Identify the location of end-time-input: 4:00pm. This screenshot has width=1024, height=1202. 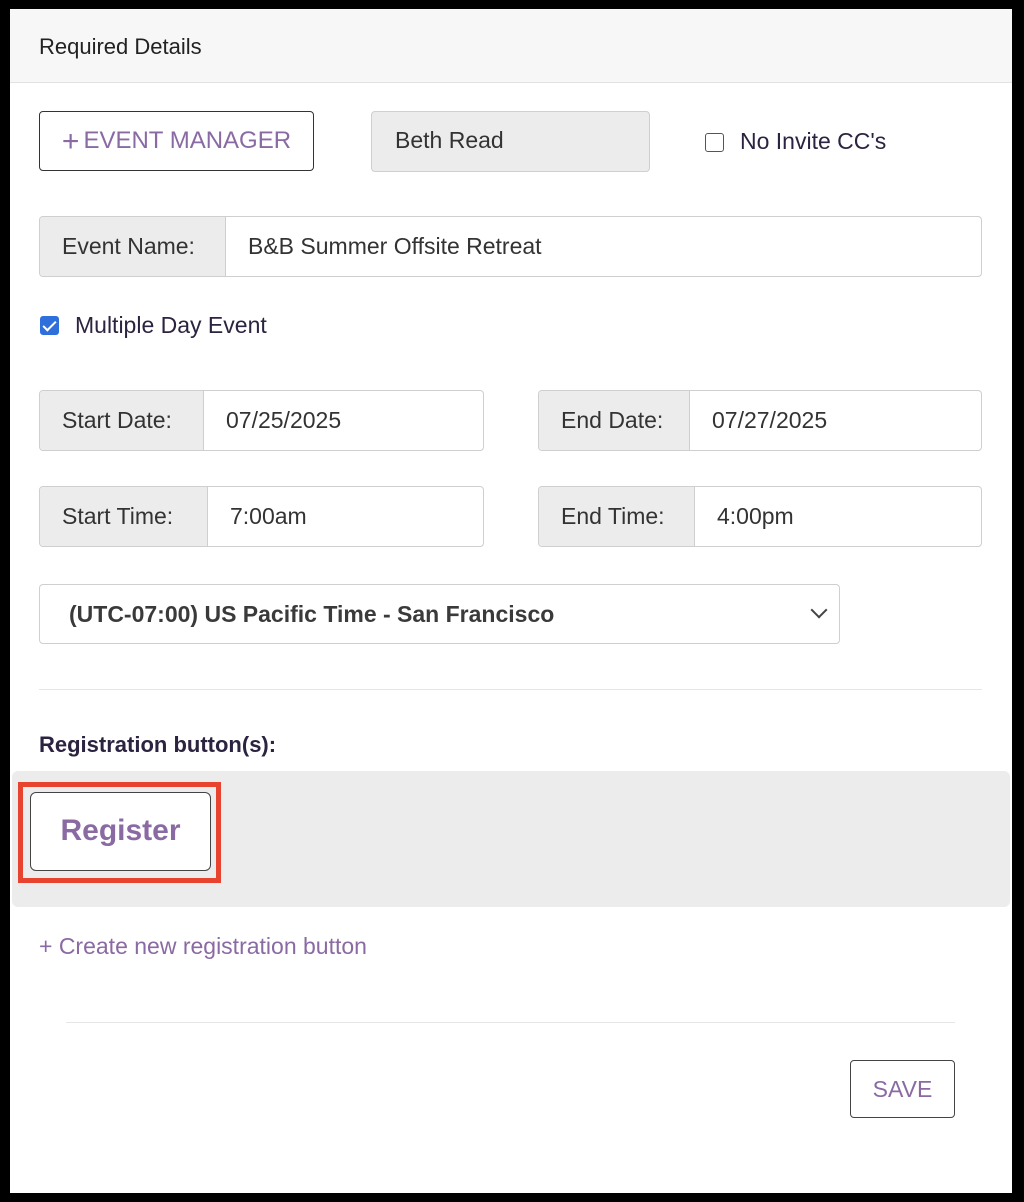
(838, 516).